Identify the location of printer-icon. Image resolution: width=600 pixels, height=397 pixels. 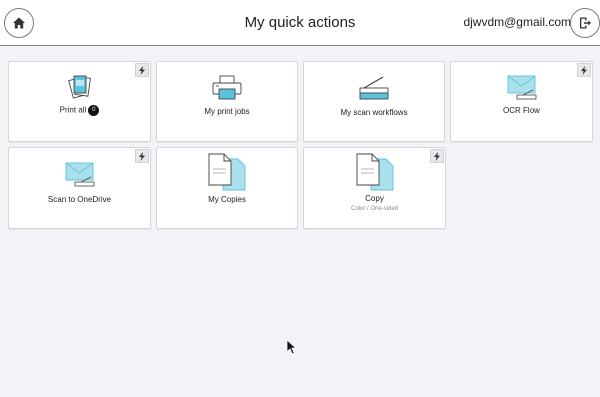
(227, 87).